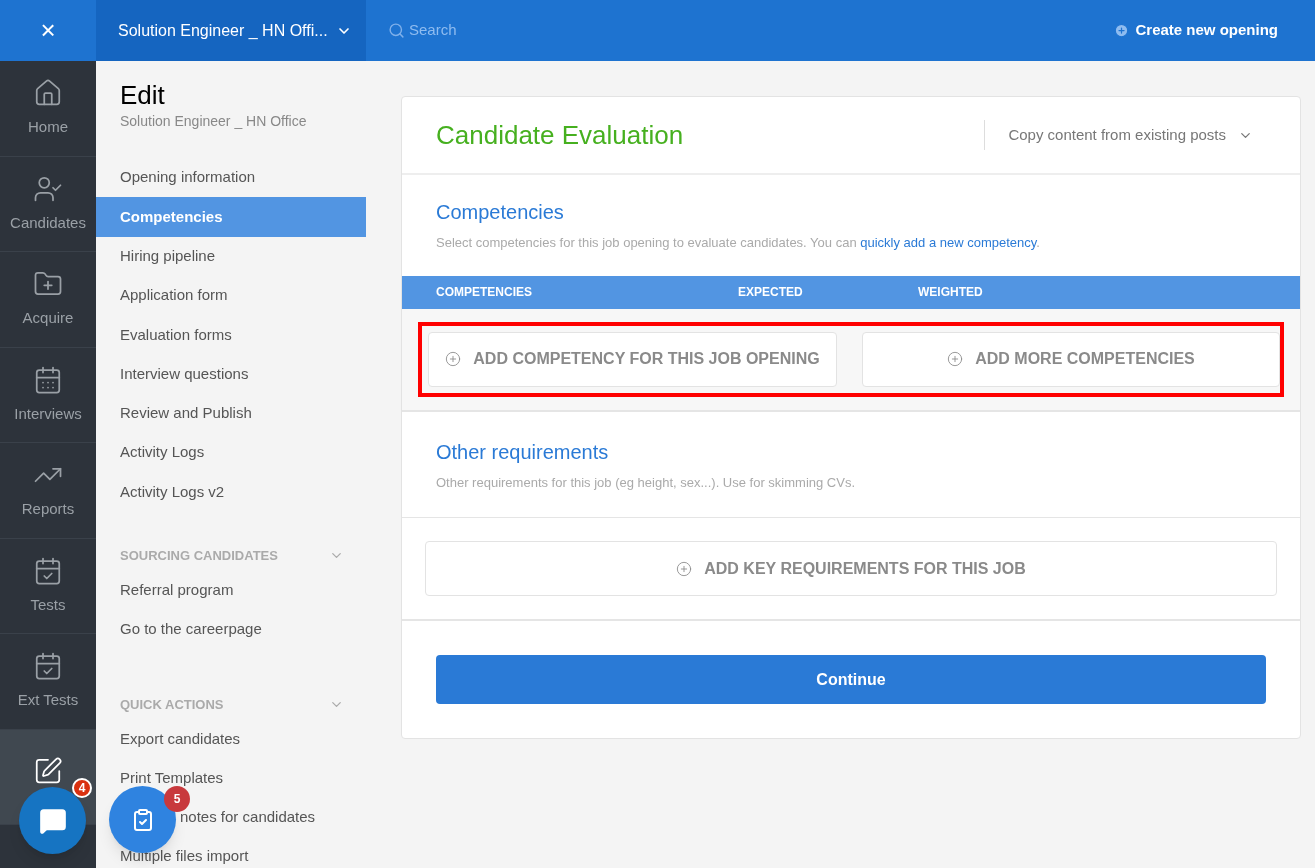 Image resolution: width=1315 pixels, height=868 pixels. What do you see at coordinates (632, 359) in the screenshot?
I see `add-button: ADD COMPETENCY FOR THIS JOB OPENING` at bounding box center [632, 359].